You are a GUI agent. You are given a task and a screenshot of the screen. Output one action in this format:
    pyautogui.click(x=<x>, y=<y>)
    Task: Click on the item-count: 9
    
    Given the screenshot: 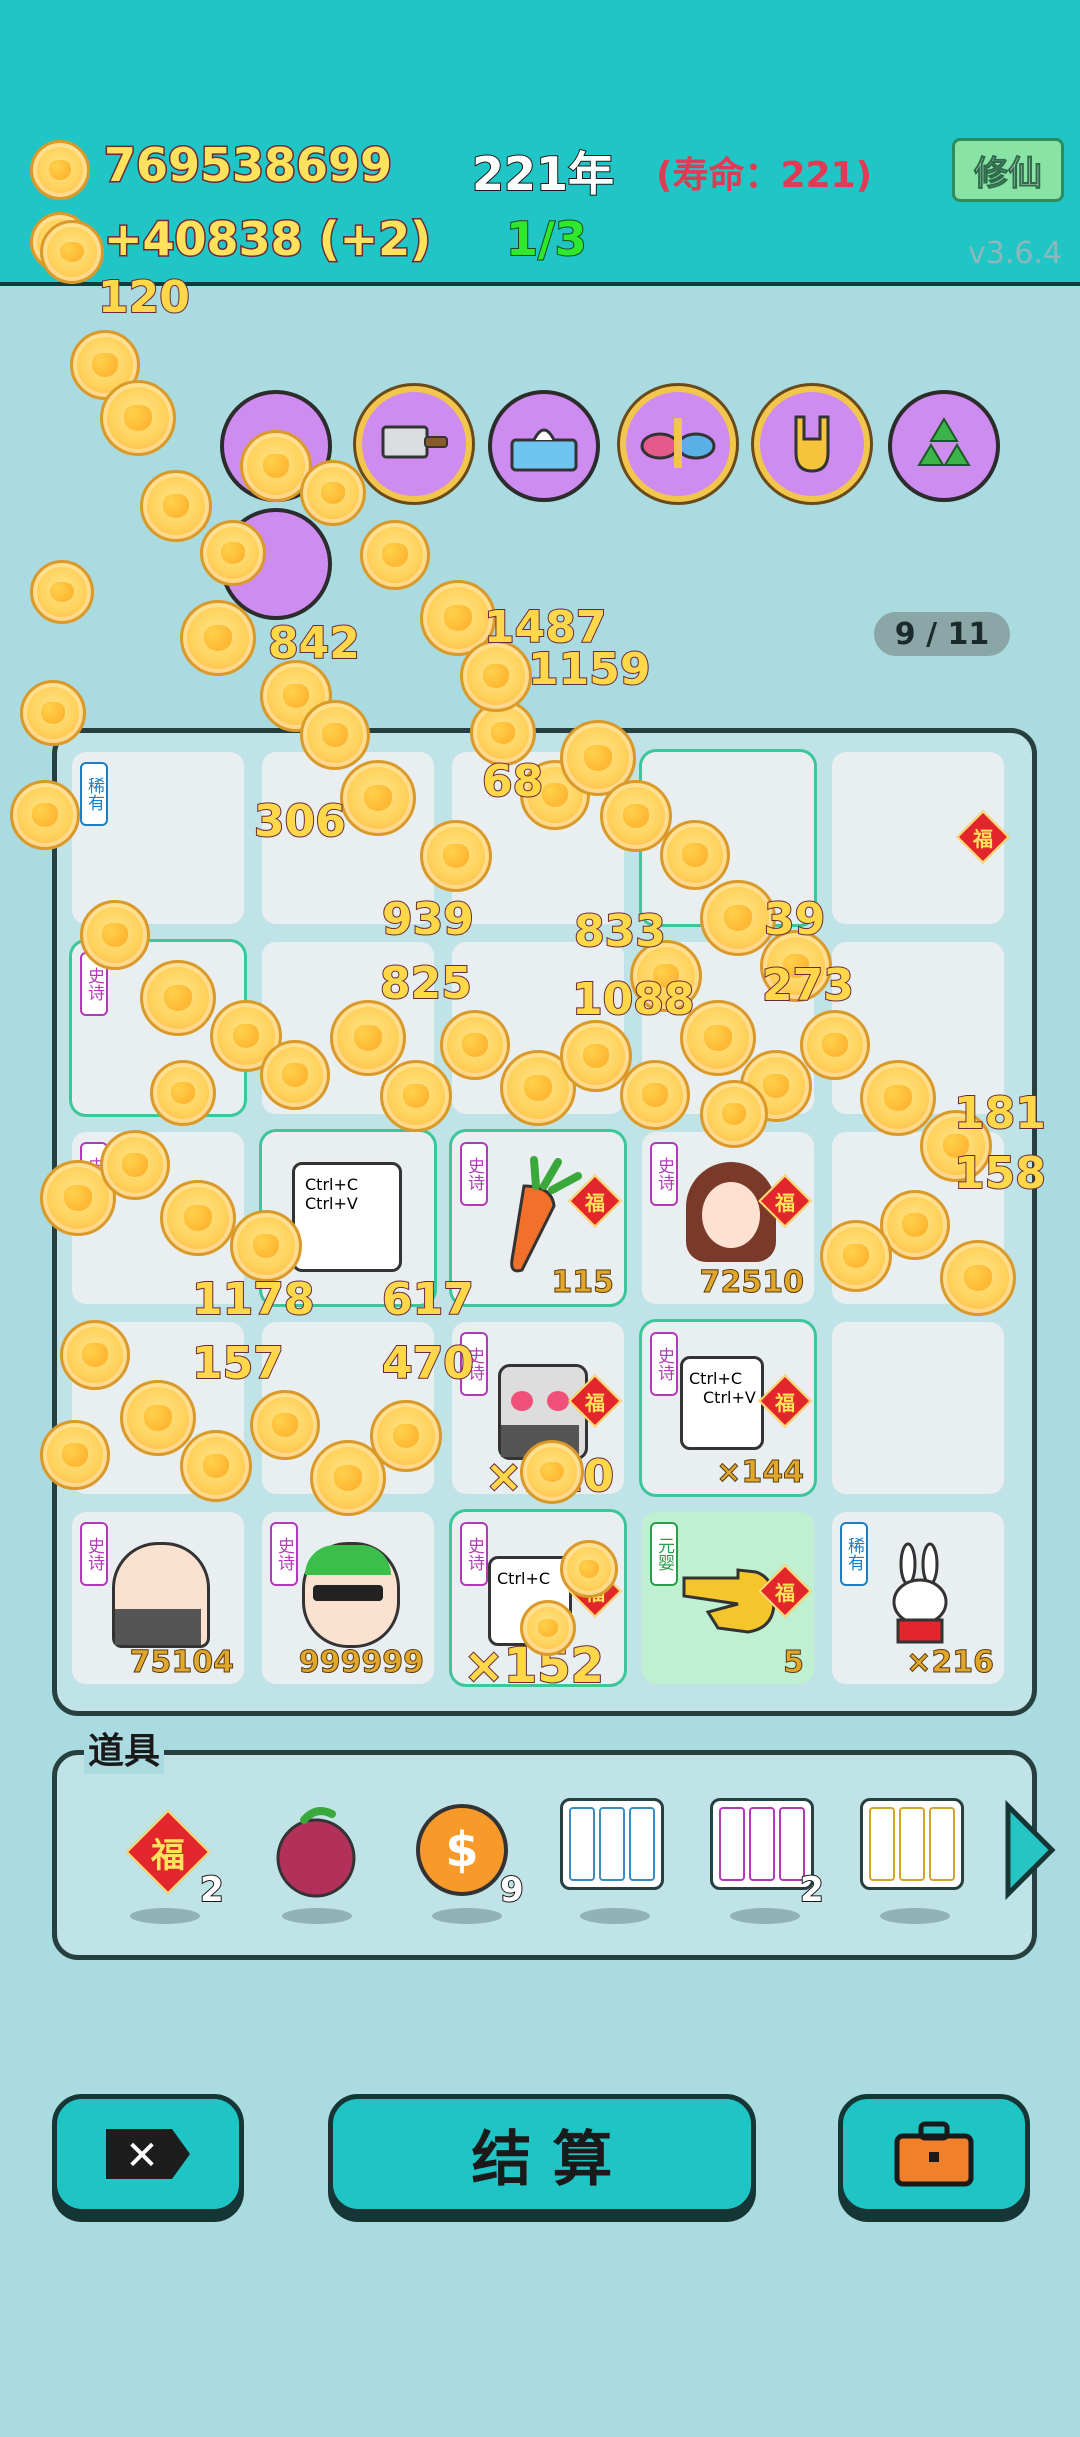 What is the action you would take?
    pyautogui.click(x=512, y=1890)
    